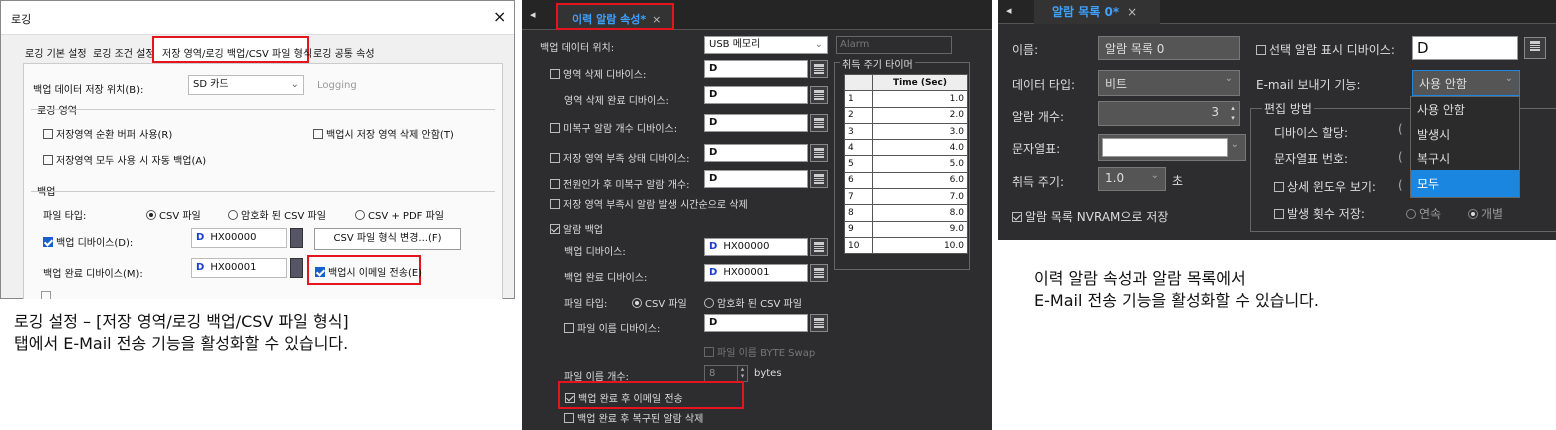  I want to click on data-type-select: 비트 ⌄, so click(1169, 83).